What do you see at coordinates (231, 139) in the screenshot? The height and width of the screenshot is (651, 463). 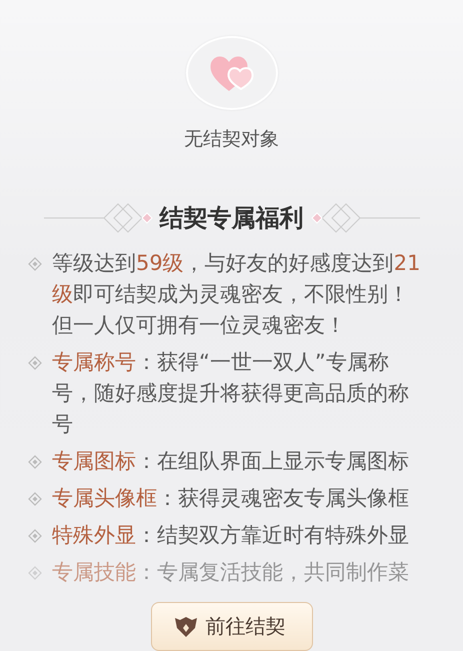 I see `status-text: 无结契对象` at bounding box center [231, 139].